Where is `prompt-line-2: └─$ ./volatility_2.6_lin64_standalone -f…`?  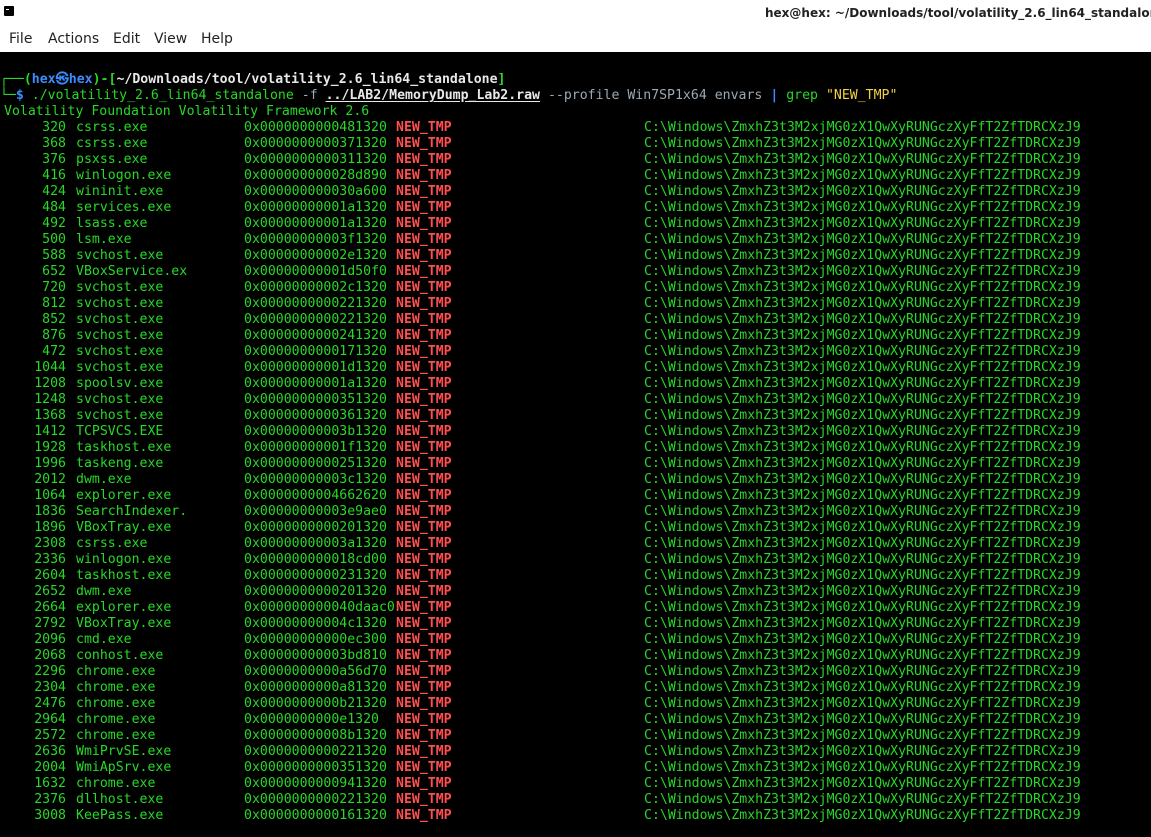
prompt-line-2: └─$ ./volatility_2.6_lin64_standalone -f… is located at coordinates (449, 95).